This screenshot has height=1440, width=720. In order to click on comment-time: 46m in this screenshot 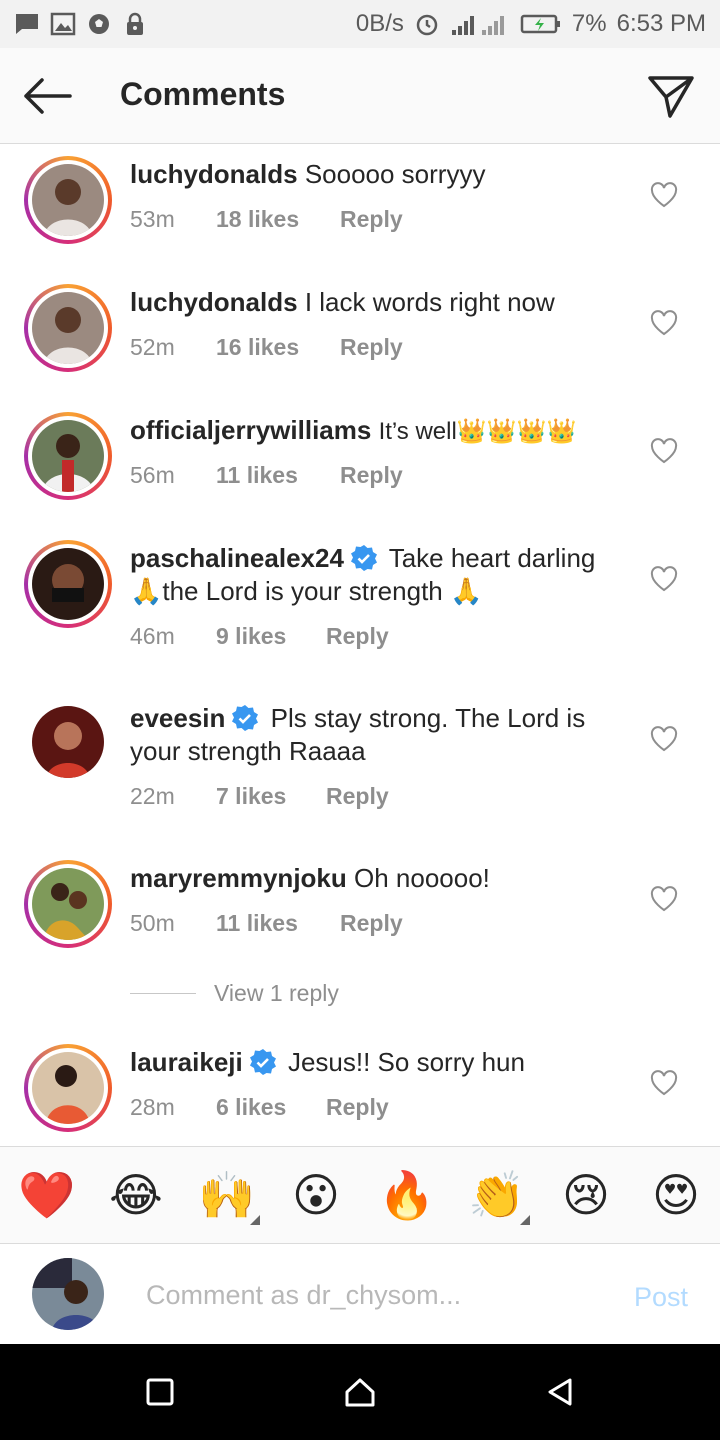, I will do `click(152, 636)`.